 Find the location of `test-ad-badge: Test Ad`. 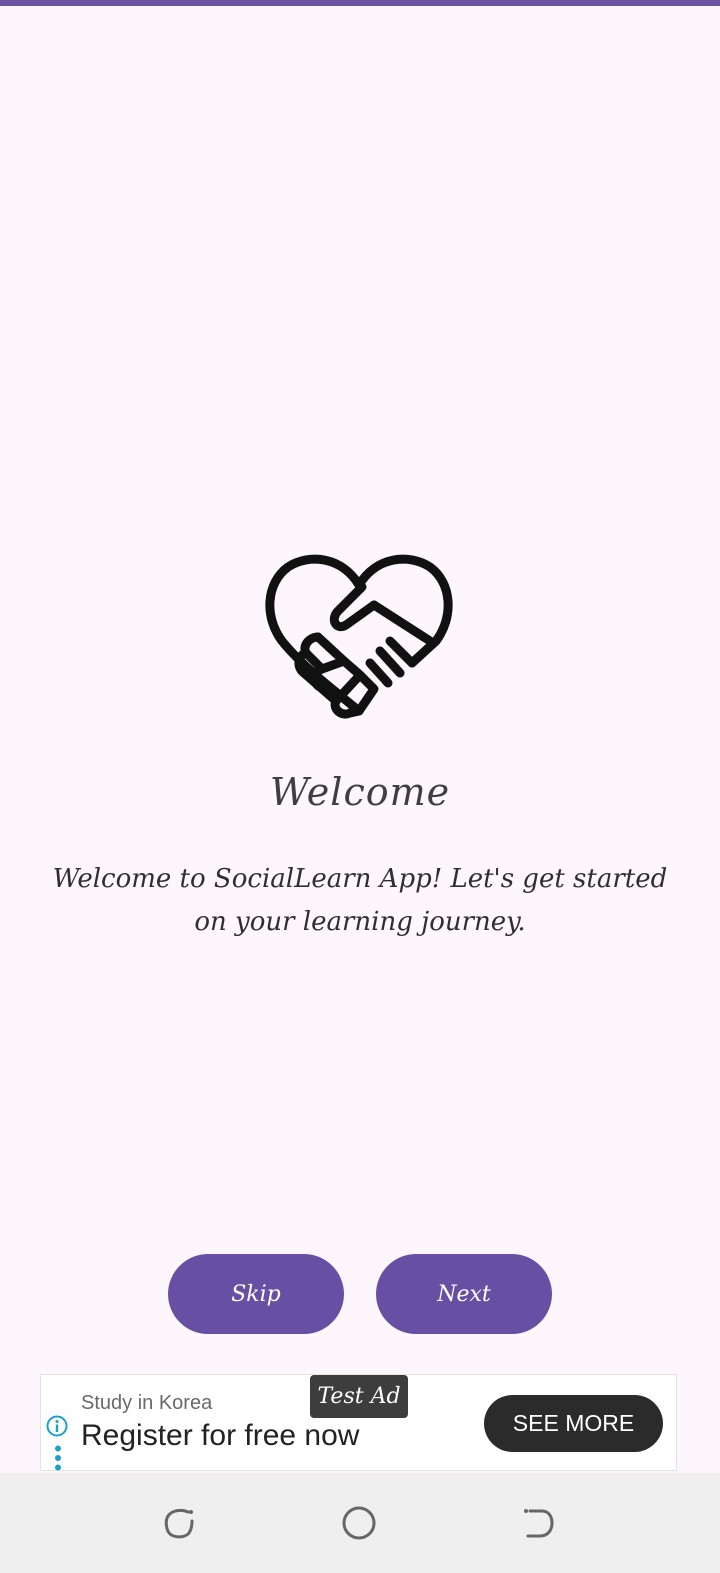

test-ad-badge: Test Ad is located at coordinates (359, 1396).